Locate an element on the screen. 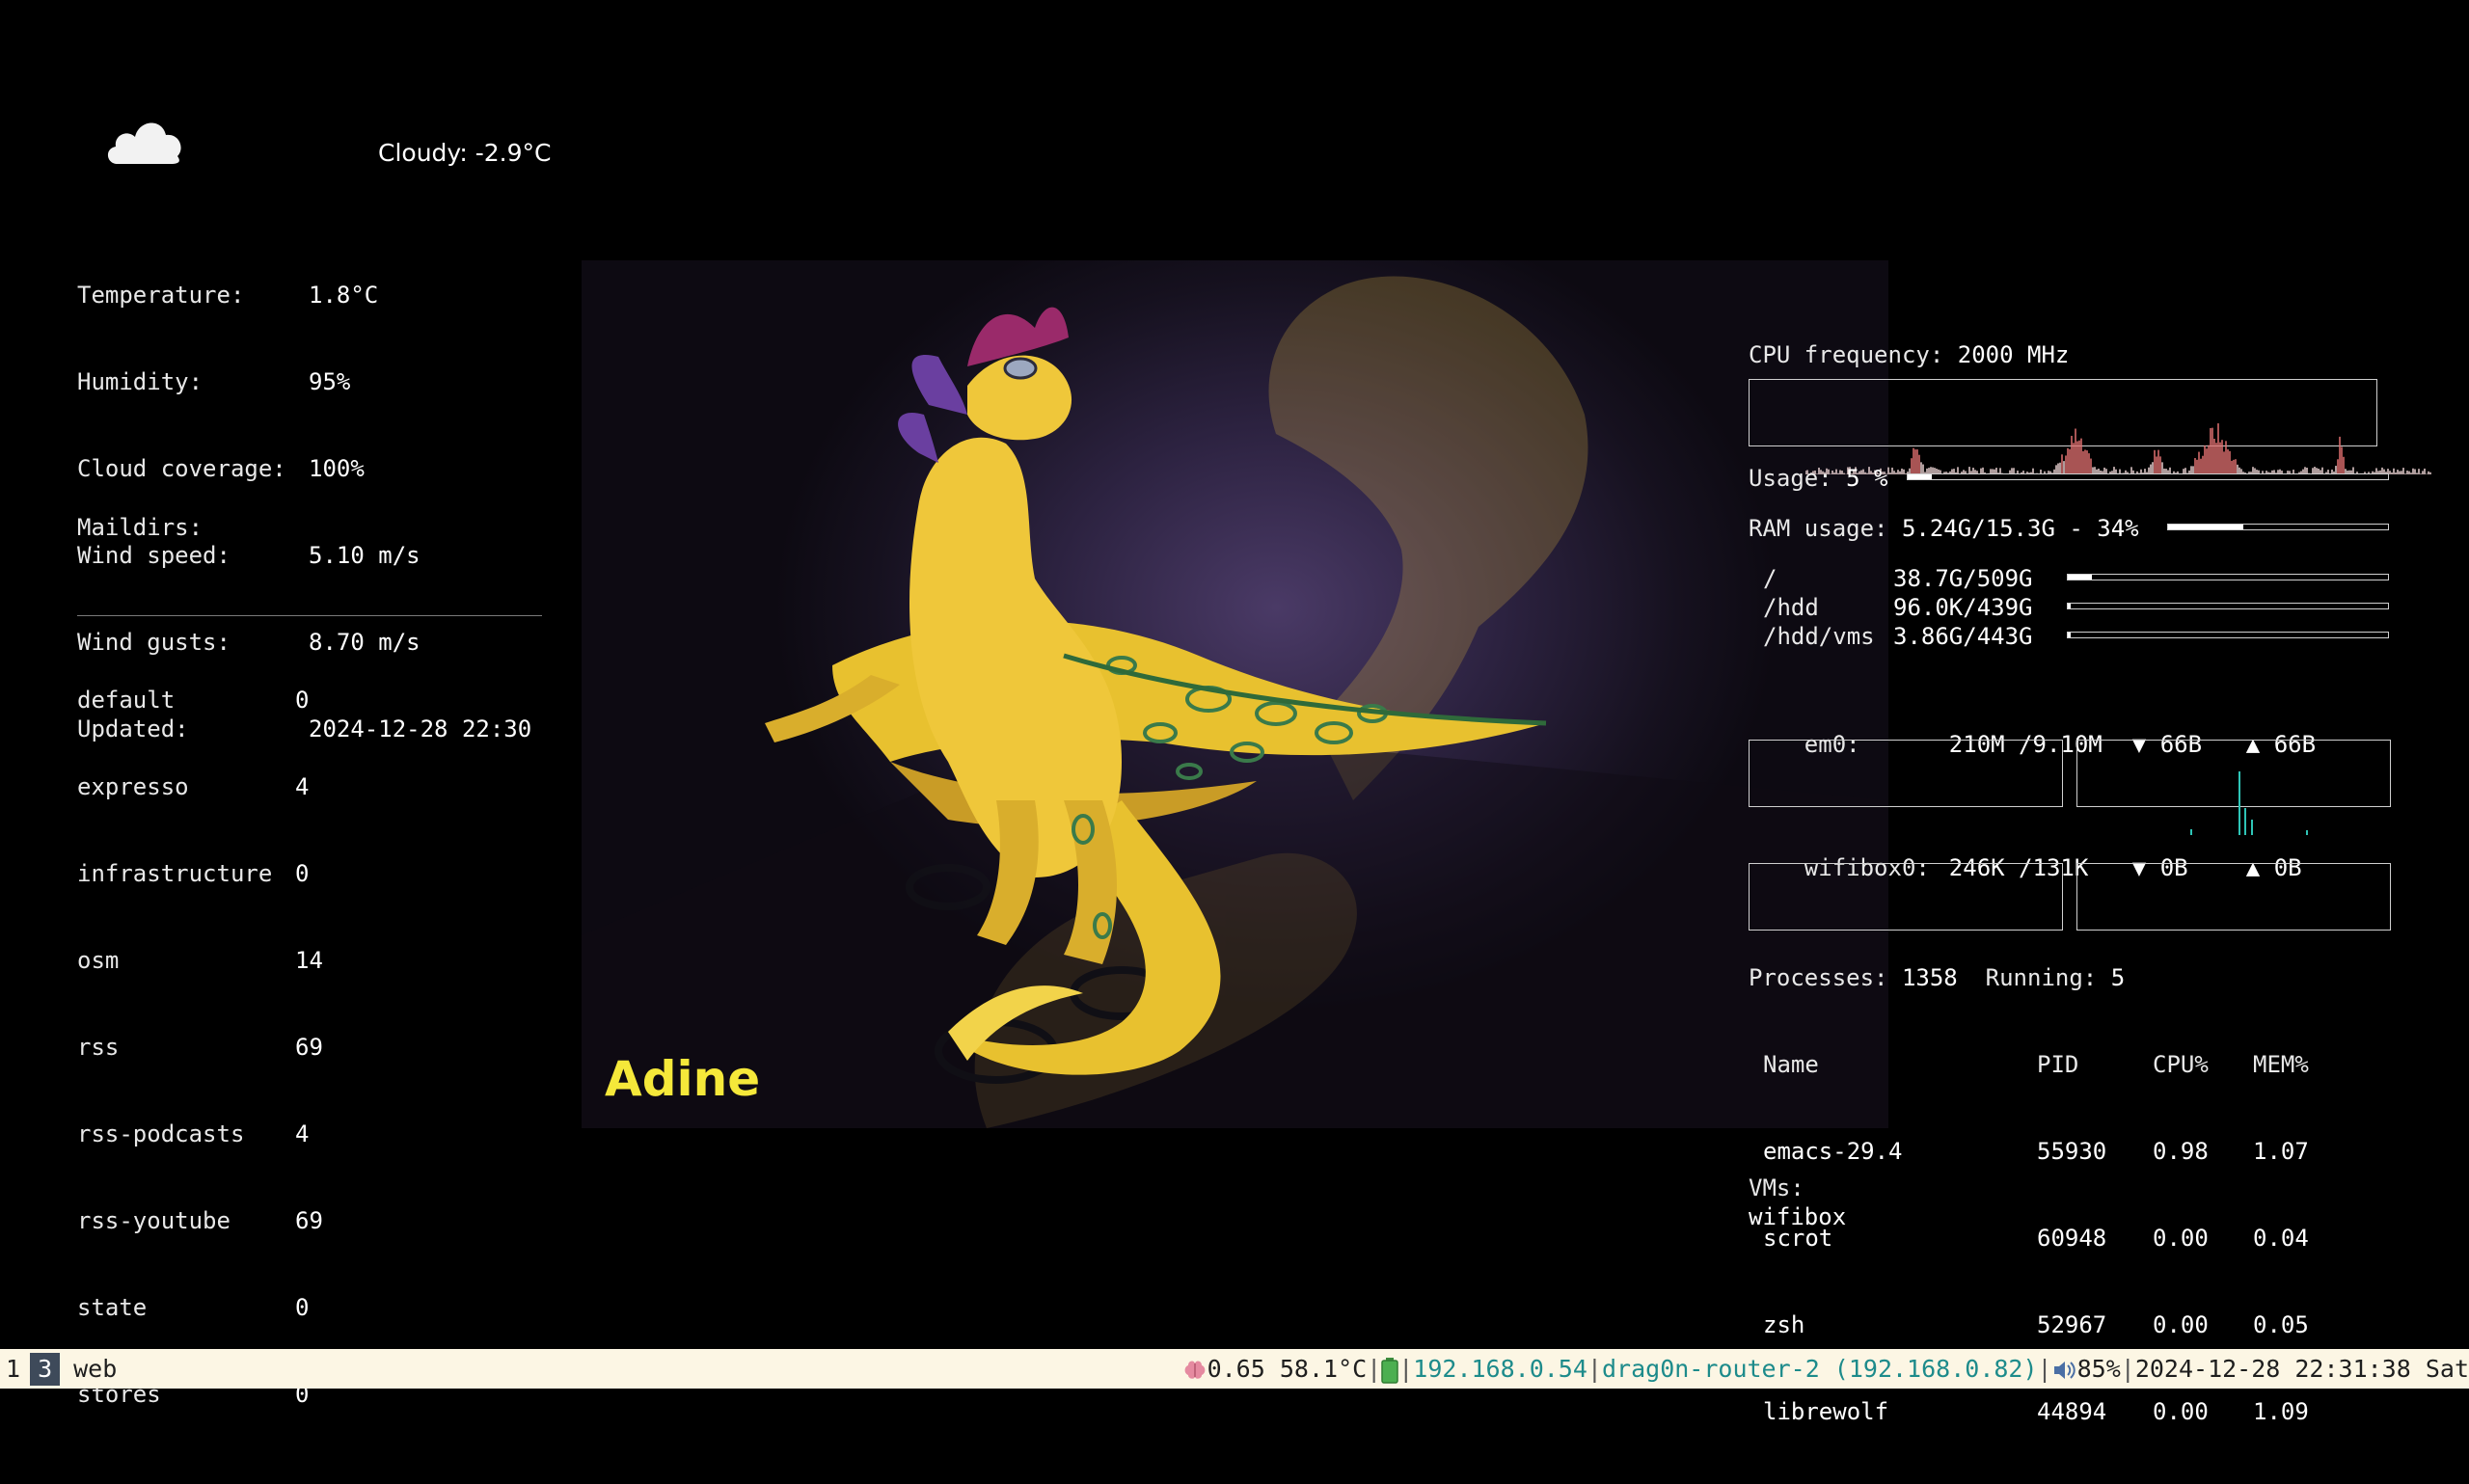  running-value: 5 is located at coordinates (2118, 977).